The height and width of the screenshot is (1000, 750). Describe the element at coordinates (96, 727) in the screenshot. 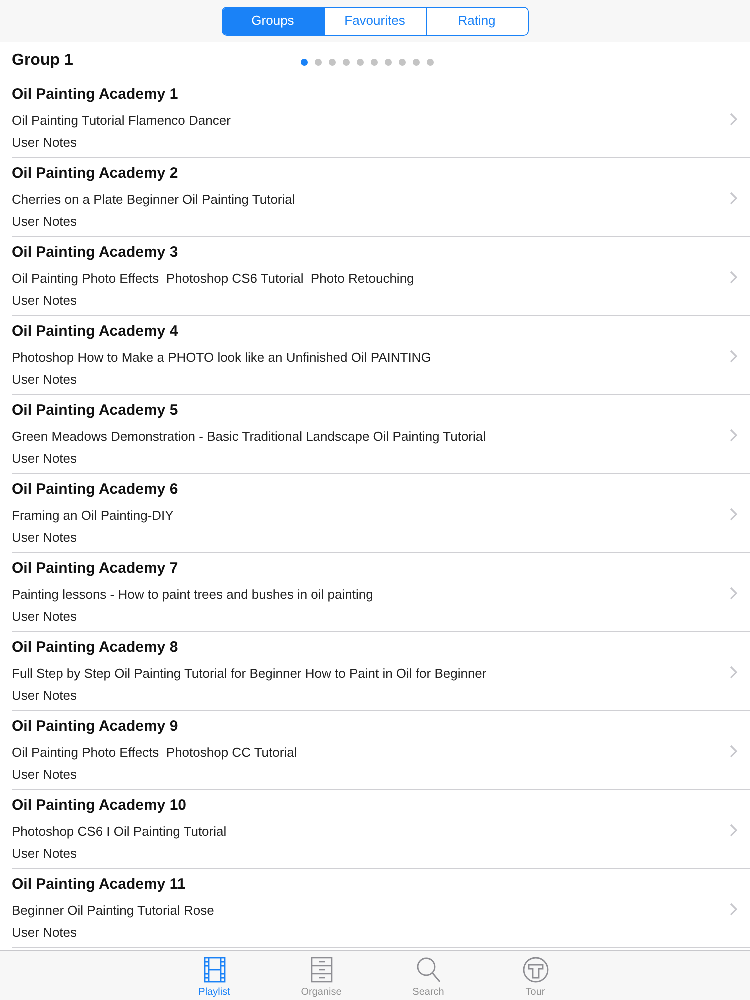

I see `row-title: Oil Painting Academy 9` at that location.